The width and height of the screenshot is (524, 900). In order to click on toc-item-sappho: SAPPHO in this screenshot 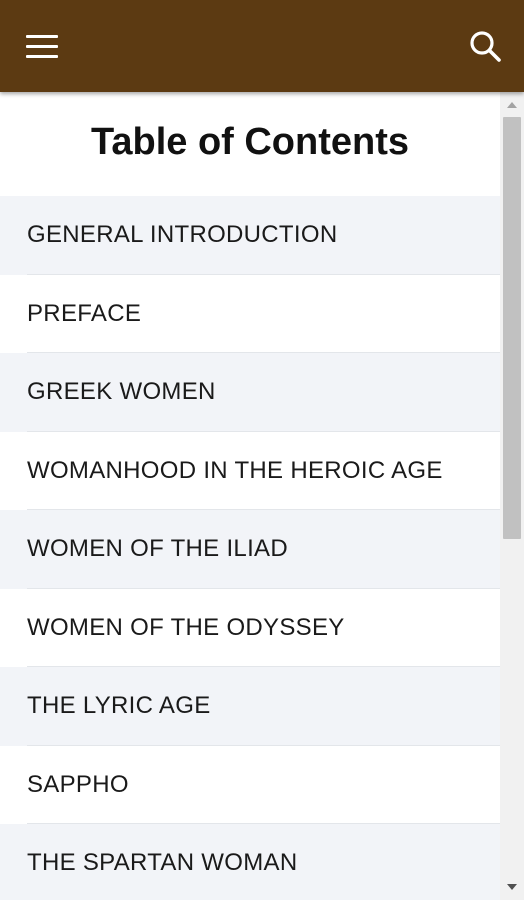, I will do `click(250, 784)`.